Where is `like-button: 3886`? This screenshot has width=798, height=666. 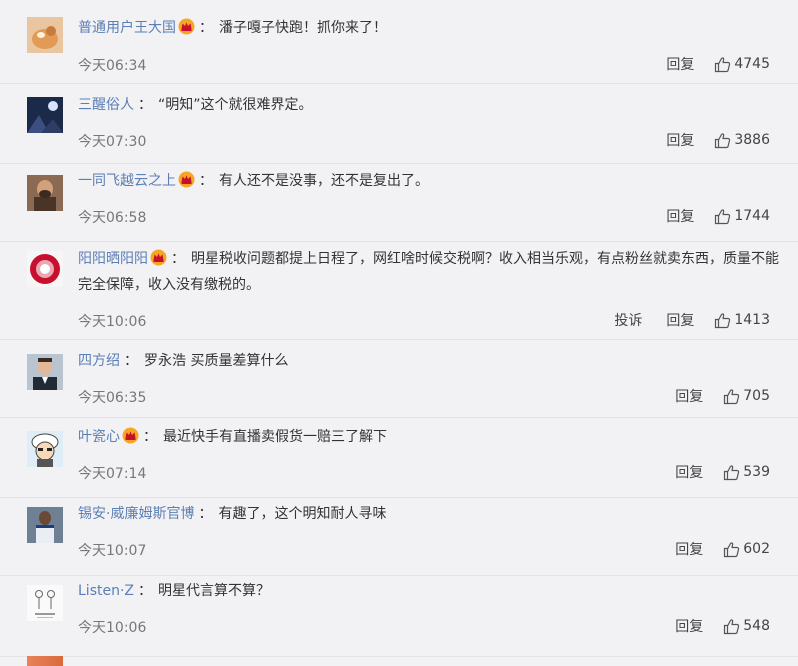
like-button: 3886 is located at coordinates (742, 140).